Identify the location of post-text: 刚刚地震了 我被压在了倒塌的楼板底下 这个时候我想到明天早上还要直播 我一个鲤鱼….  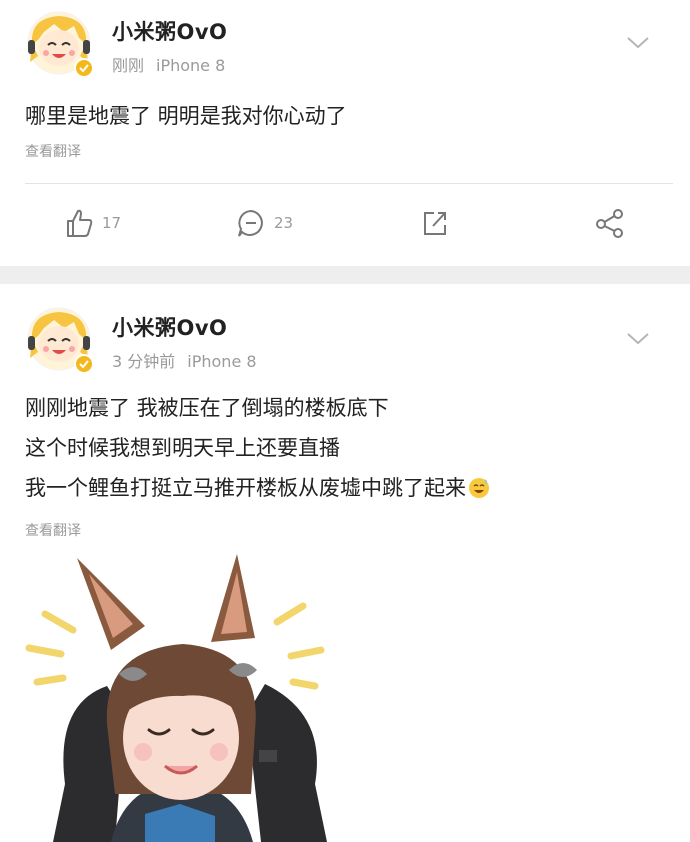
(257, 448).